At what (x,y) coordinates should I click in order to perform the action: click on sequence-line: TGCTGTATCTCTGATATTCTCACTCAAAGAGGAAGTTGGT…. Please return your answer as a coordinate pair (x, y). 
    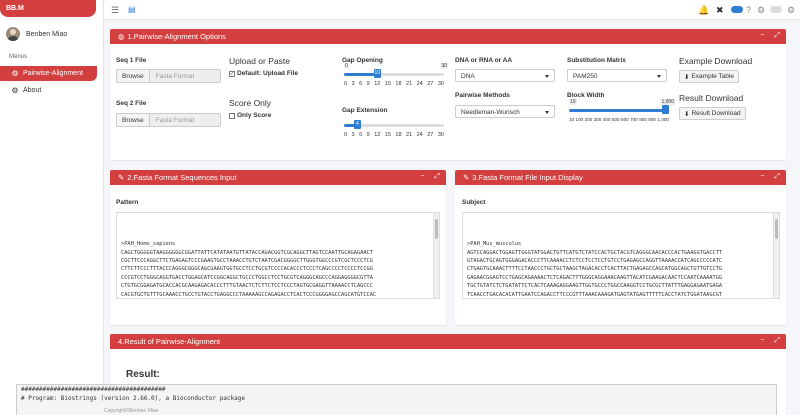
    Looking at the image, I should click on (595, 286).